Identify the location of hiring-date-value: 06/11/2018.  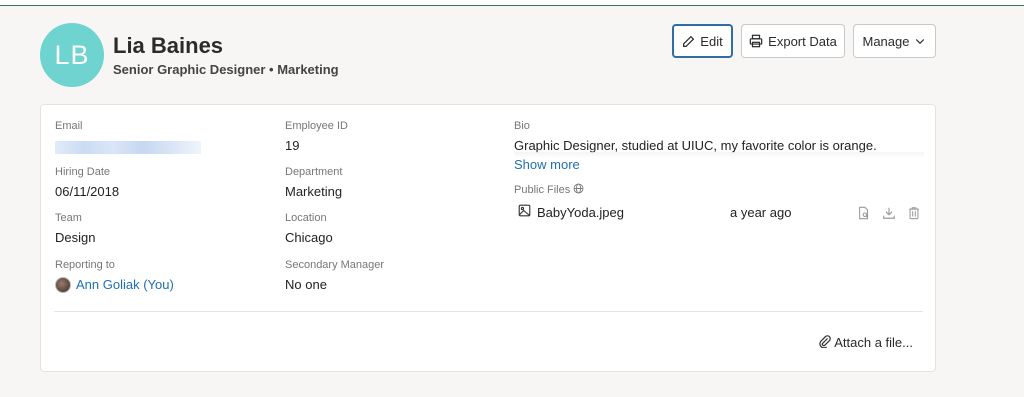
(87, 191).